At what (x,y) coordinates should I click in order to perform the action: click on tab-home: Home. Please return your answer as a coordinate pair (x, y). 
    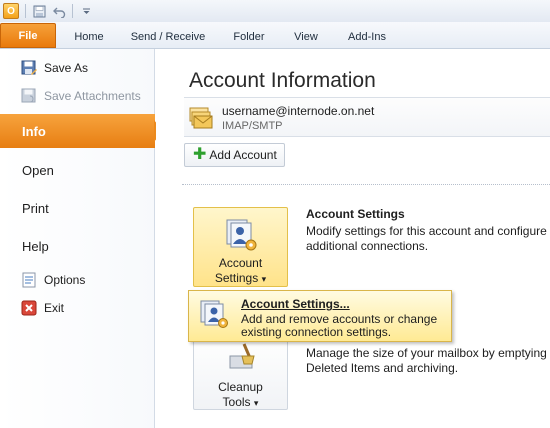
    Looking at the image, I should click on (89, 37).